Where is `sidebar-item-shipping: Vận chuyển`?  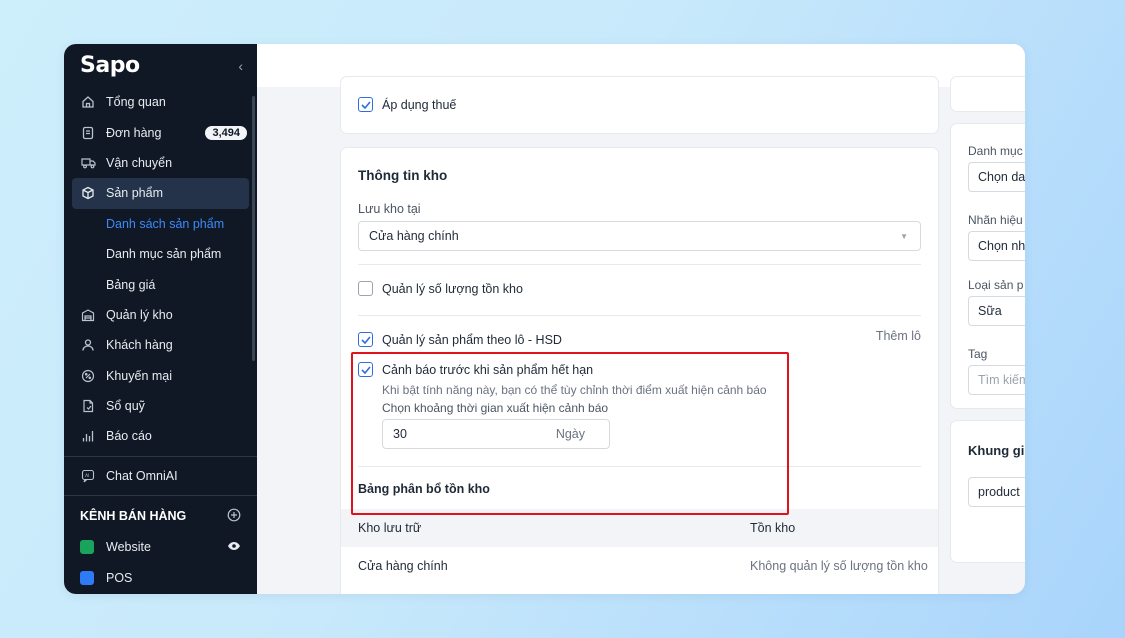 sidebar-item-shipping: Vận chuyển is located at coordinates (160, 163).